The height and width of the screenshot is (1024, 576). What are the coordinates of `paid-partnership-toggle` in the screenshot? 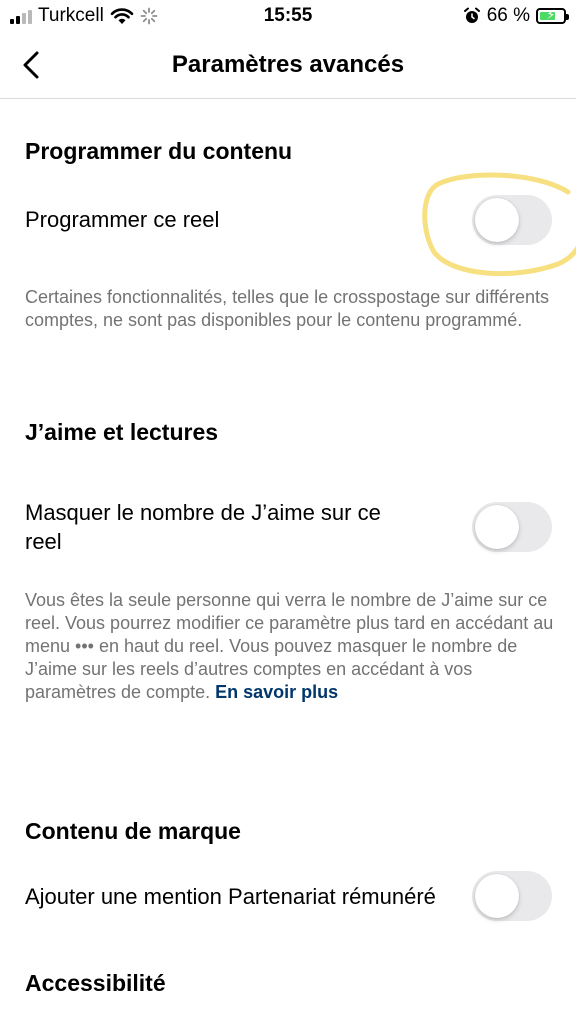 It's located at (512, 896).